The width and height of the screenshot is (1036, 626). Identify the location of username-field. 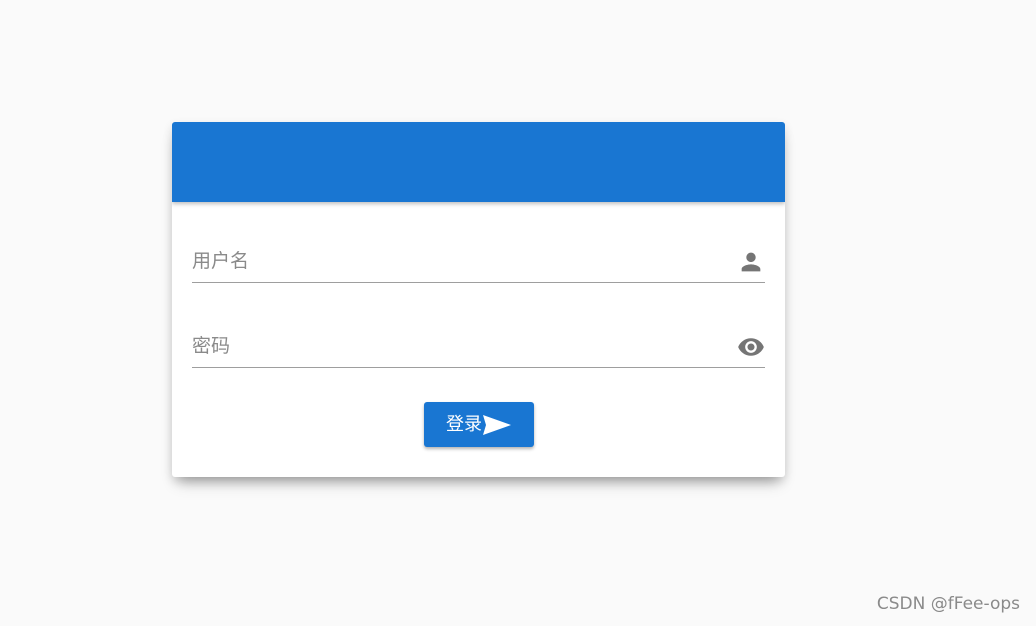
(478, 262).